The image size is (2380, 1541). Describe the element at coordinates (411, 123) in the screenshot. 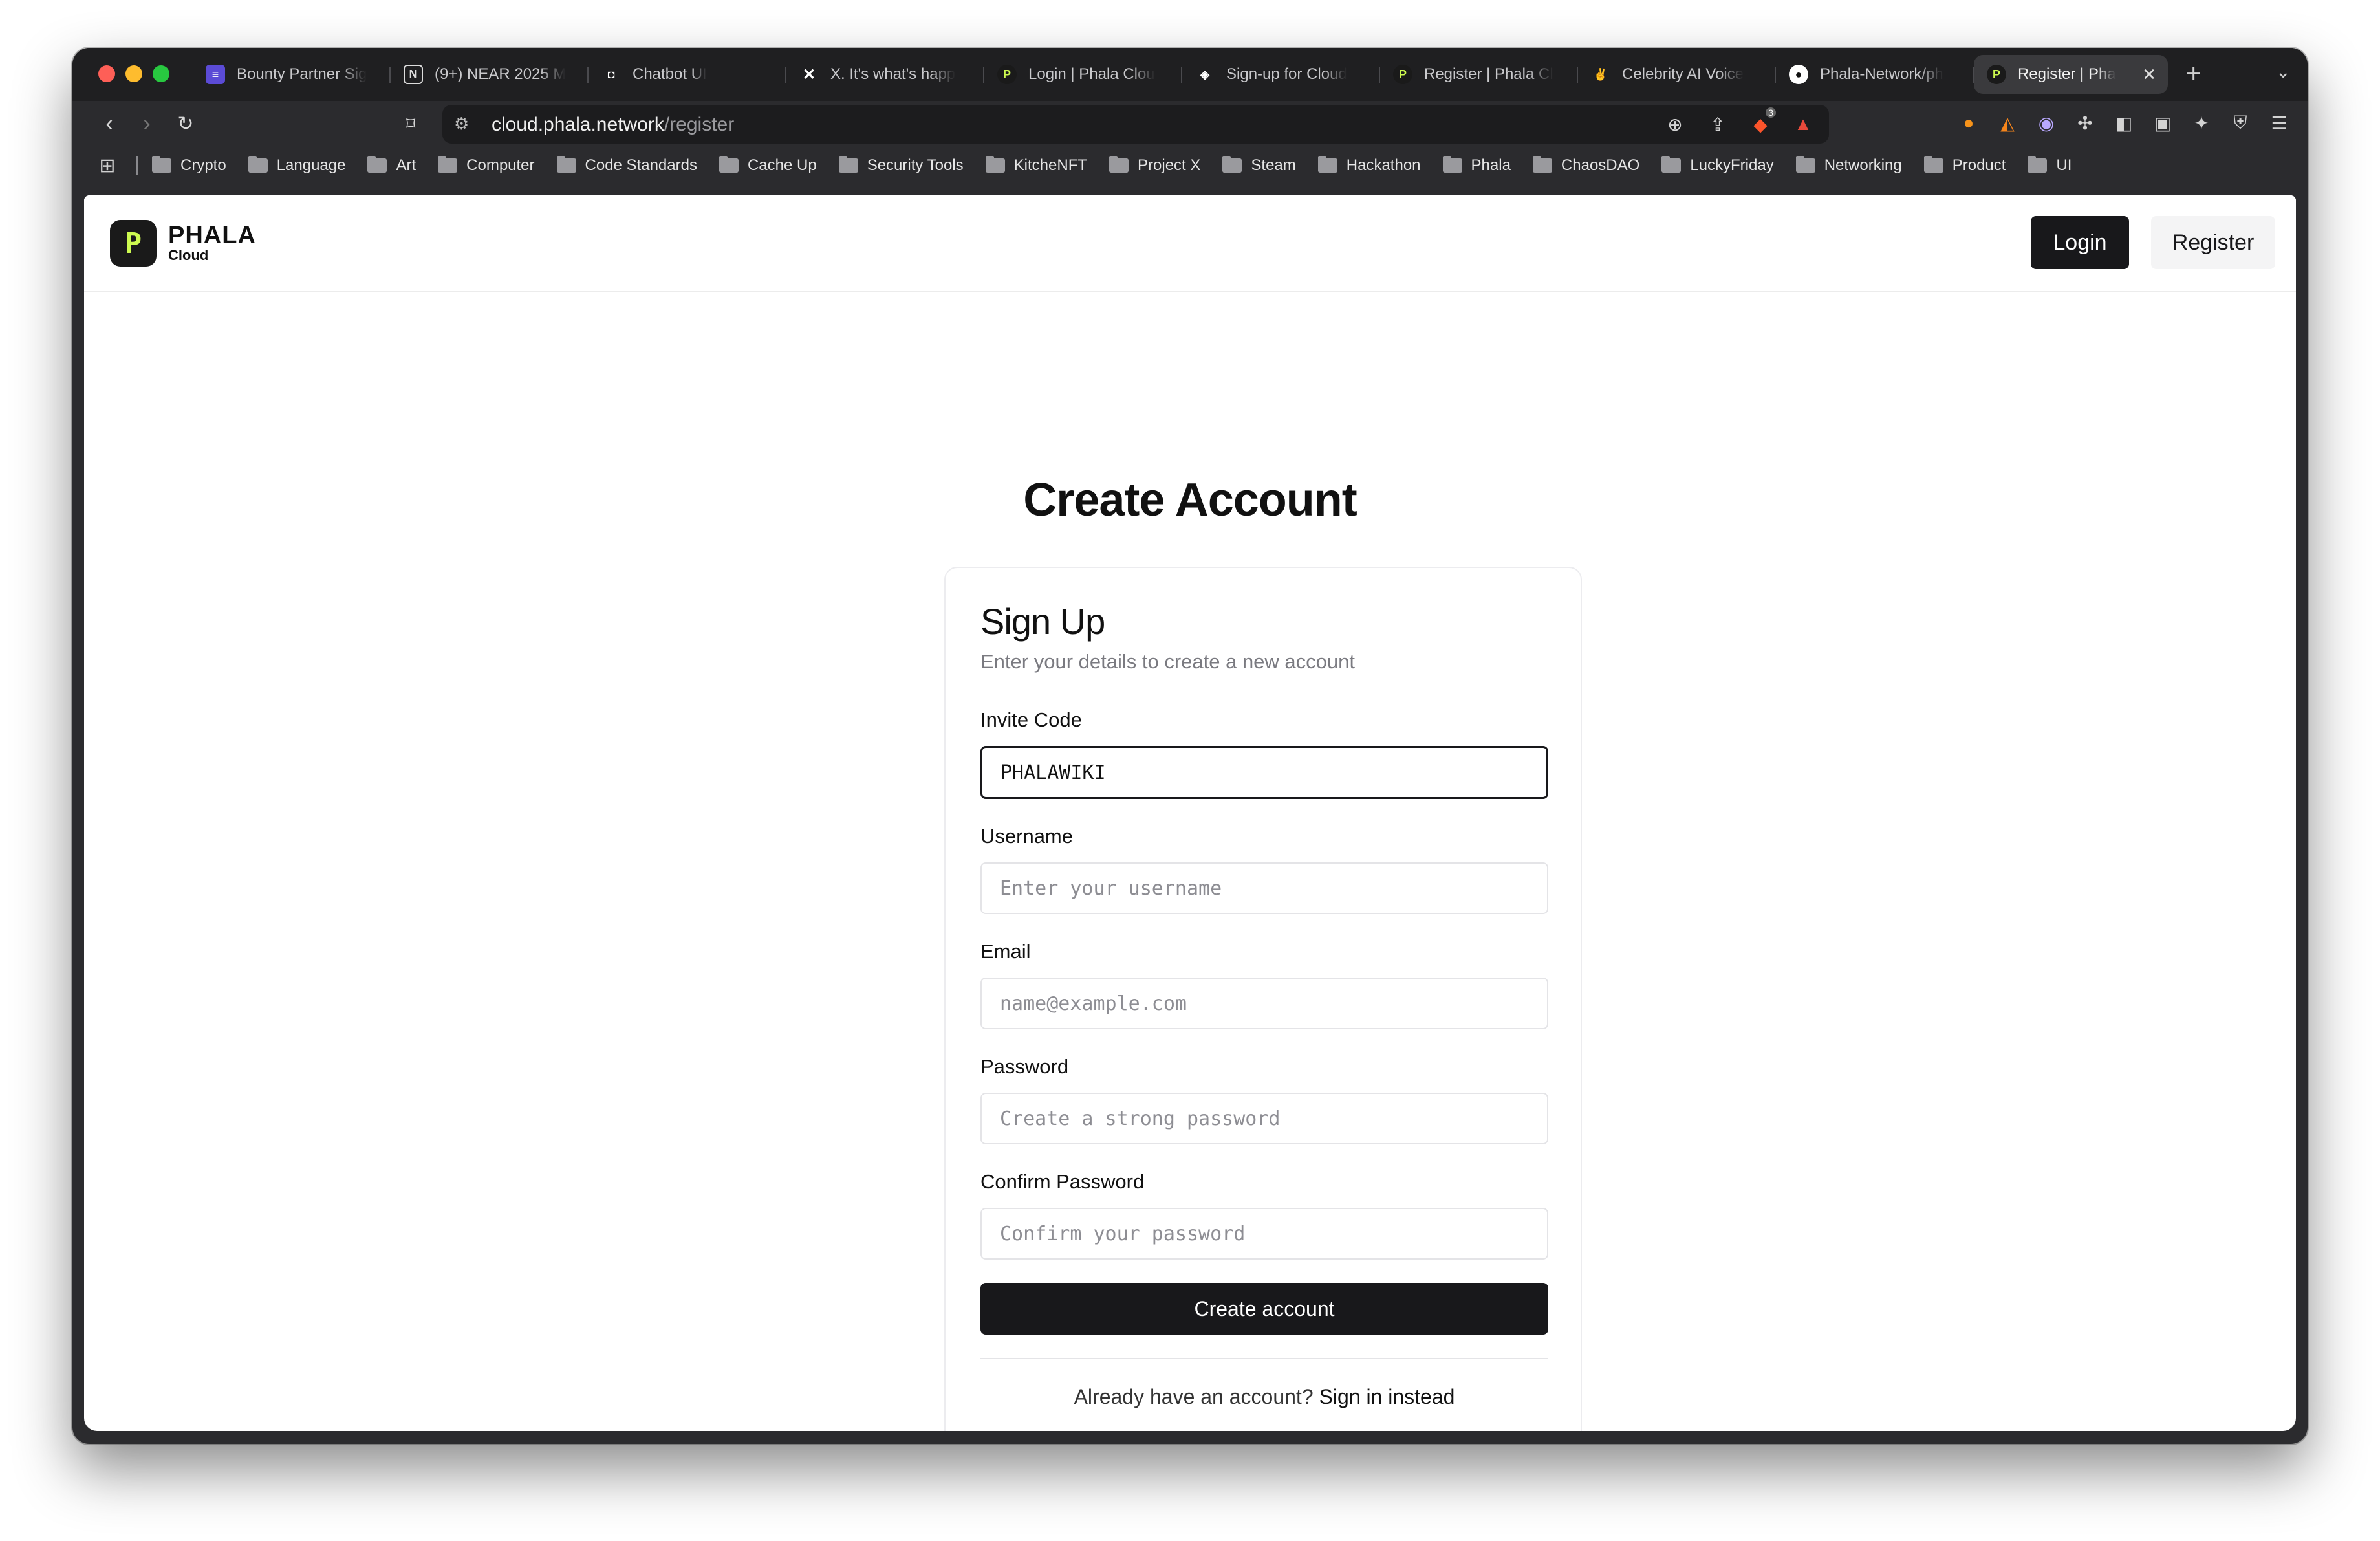

I see `bookmark-icon: ⌑` at that location.